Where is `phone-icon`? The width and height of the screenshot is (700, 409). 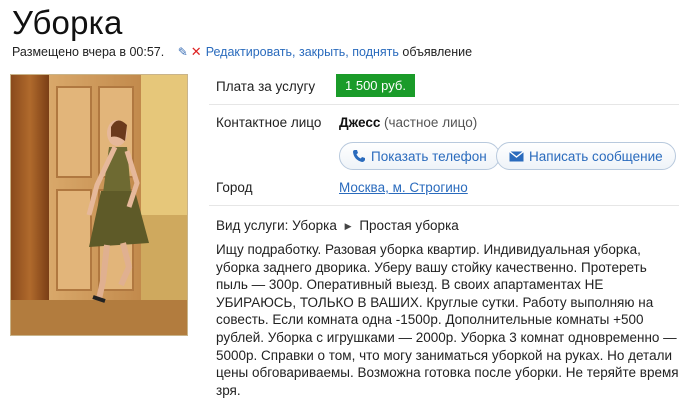 phone-icon is located at coordinates (359, 156).